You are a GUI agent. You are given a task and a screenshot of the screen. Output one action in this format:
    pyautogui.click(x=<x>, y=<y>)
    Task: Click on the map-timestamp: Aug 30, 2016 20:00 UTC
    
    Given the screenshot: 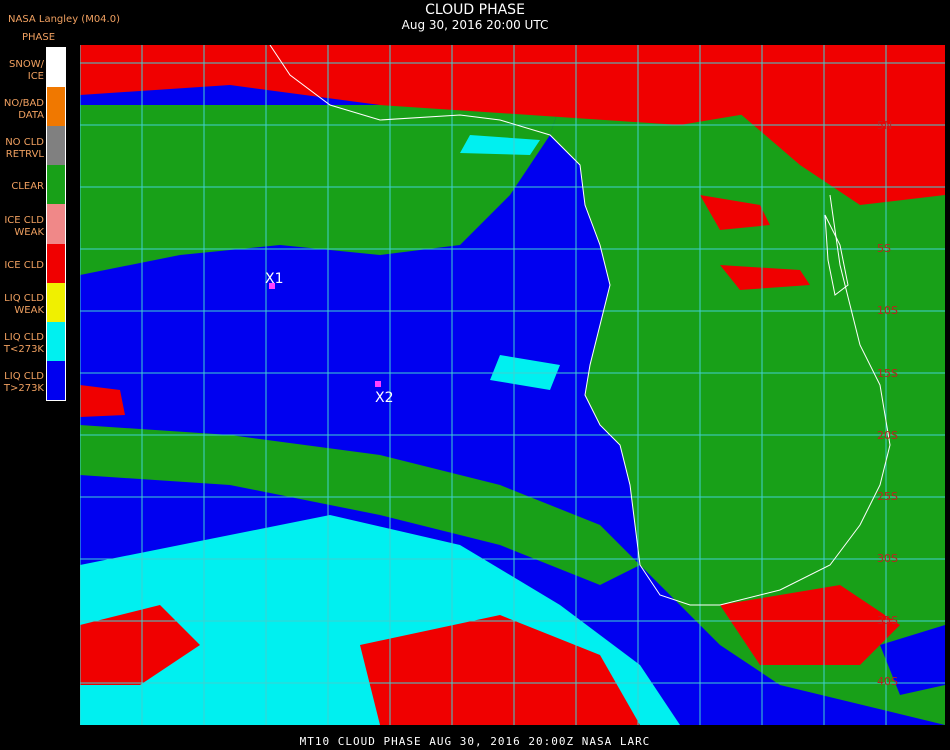 What is the action you would take?
    pyautogui.click(x=475, y=25)
    